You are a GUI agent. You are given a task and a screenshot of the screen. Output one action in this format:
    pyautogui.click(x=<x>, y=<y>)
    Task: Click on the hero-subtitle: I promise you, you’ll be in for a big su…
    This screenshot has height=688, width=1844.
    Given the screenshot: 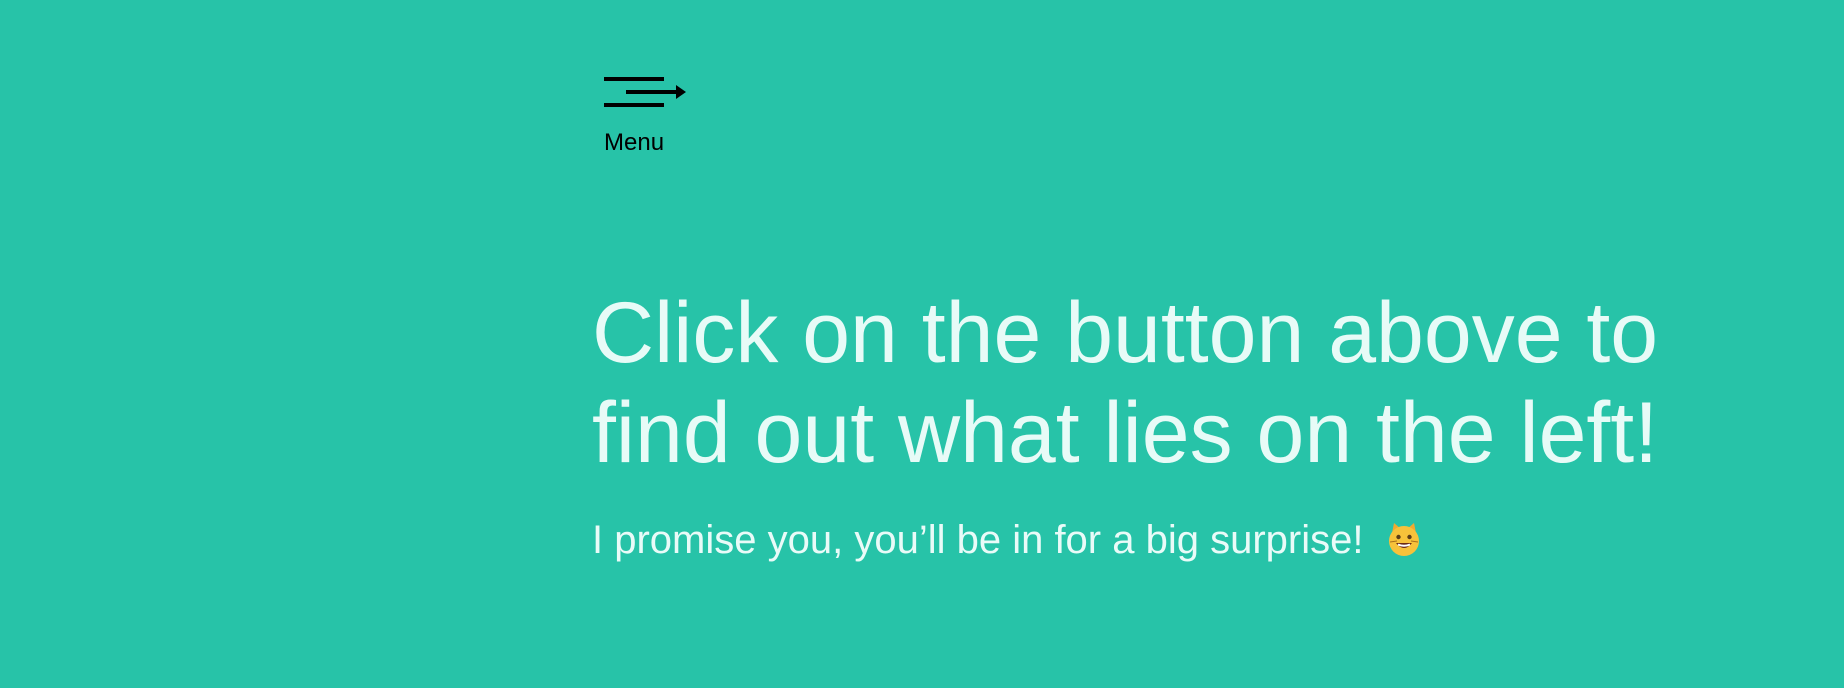 What is the action you would take?
    pyautogui.click(x=1192, y=540)
    